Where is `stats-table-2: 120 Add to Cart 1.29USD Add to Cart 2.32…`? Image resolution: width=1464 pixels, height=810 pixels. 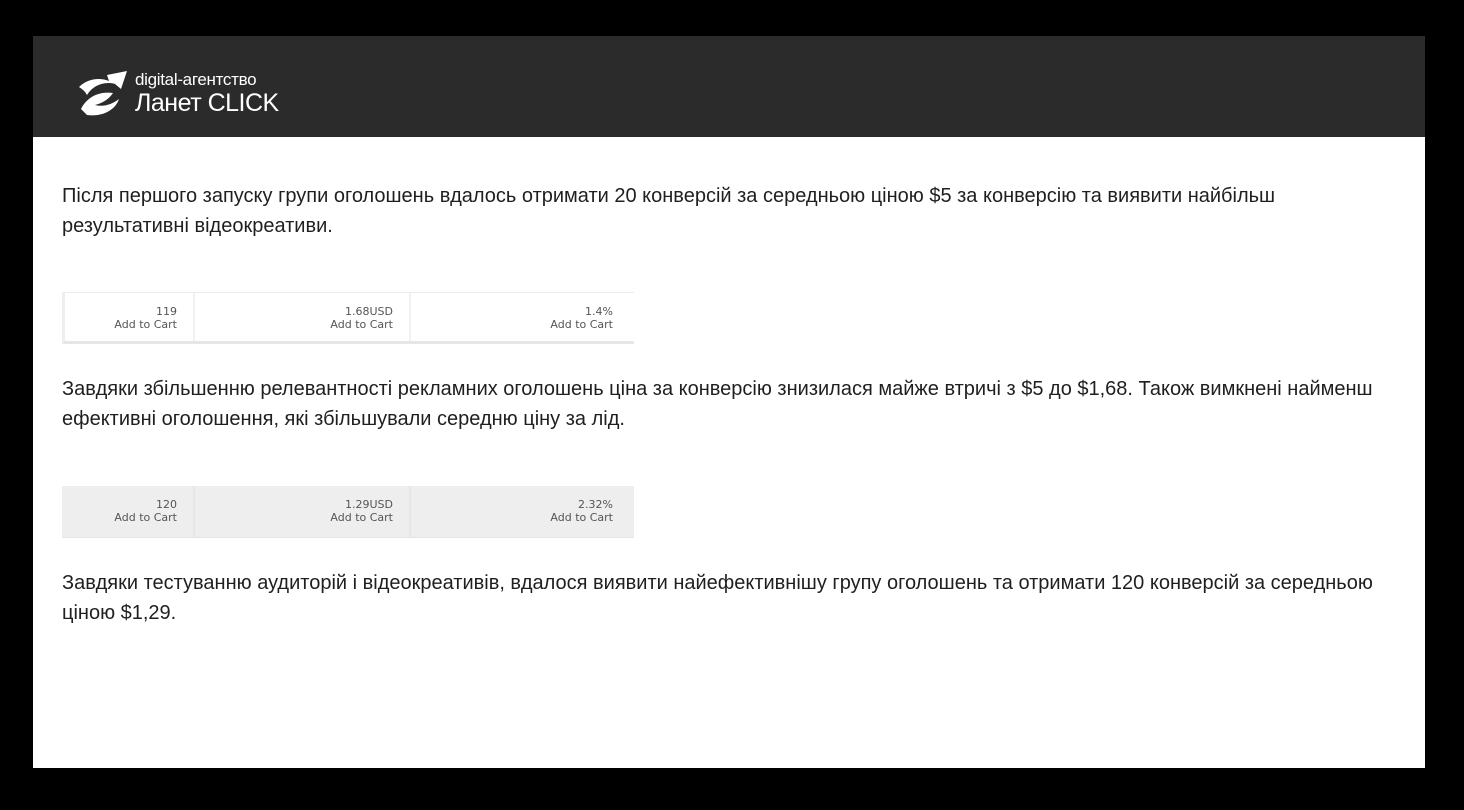 stats-table-2: 120 Add to Cart 1.29USD Add to Cart 2.32… is located at coordinates (348, 512).